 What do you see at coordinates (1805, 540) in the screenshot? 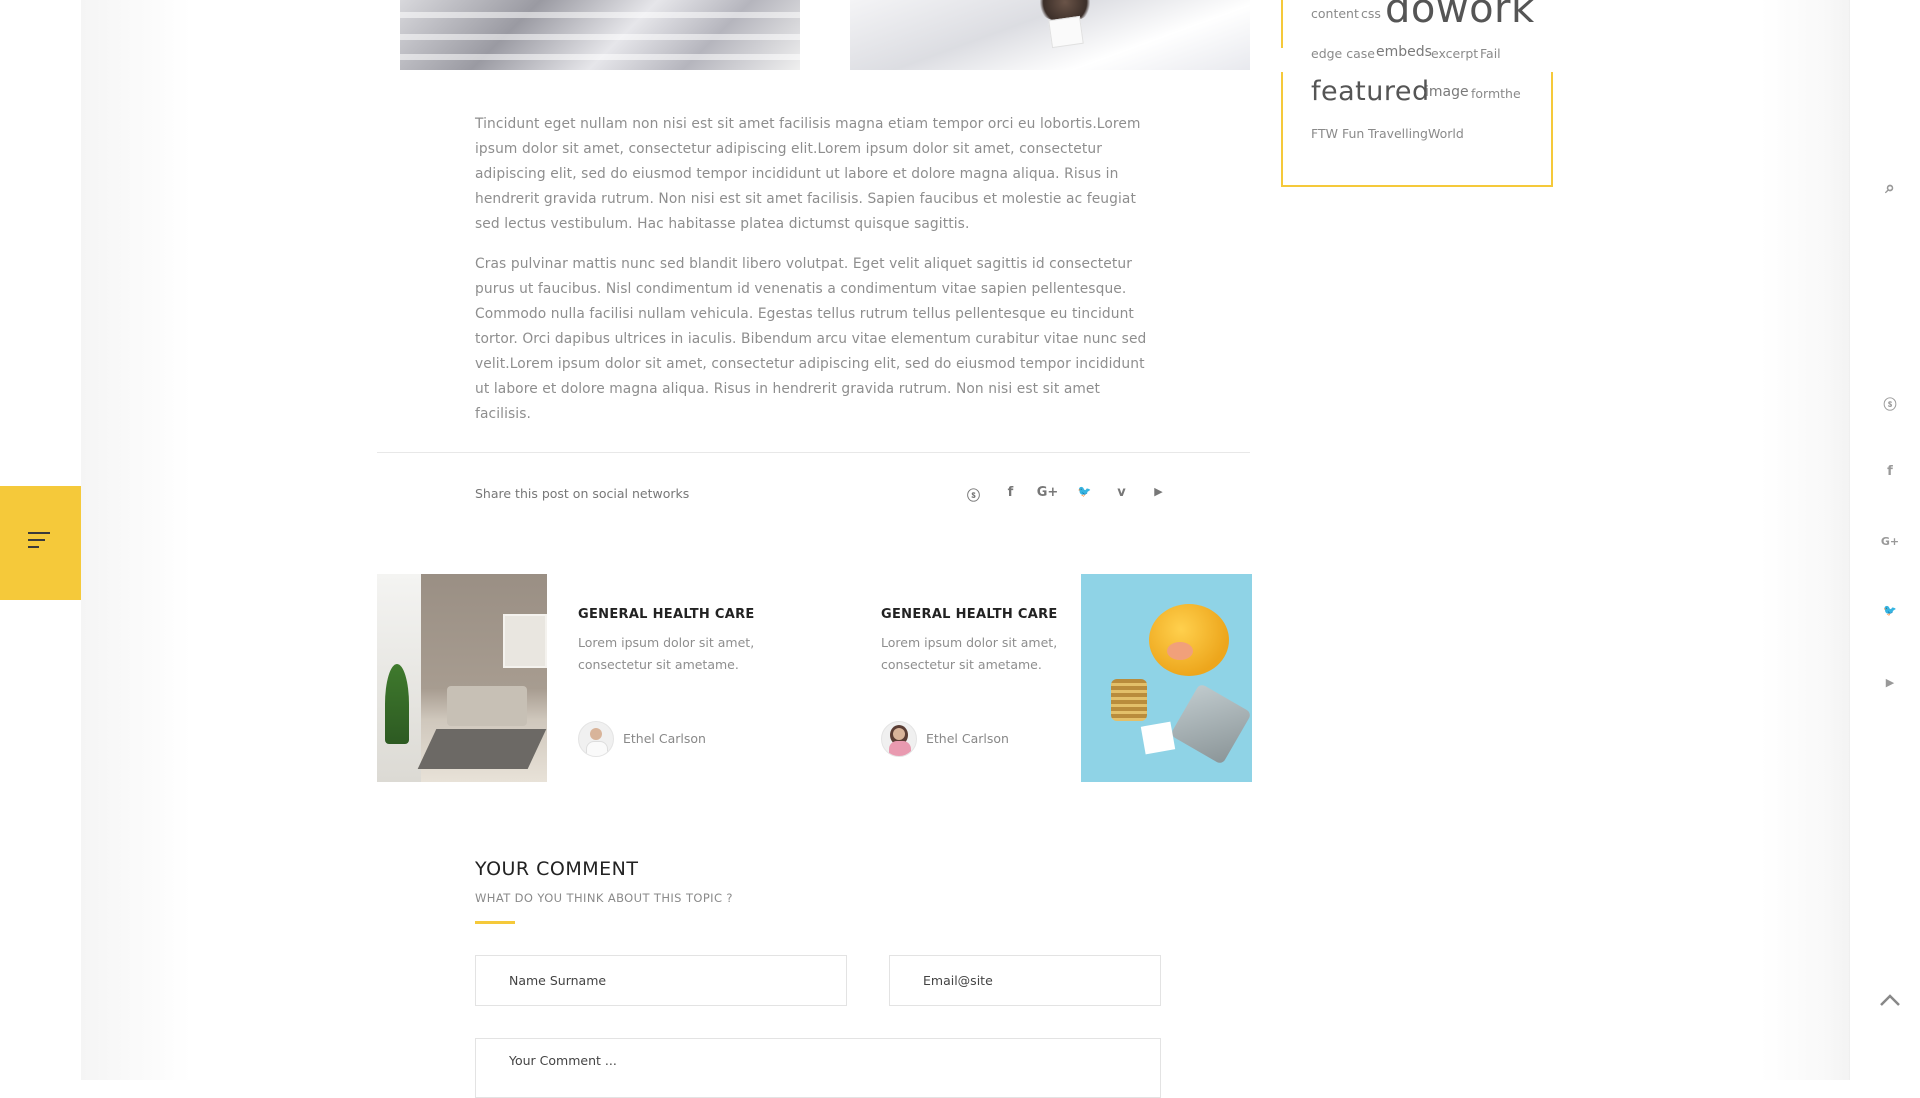
I see `page-shadow-right` at bounding box center [1805, 540].